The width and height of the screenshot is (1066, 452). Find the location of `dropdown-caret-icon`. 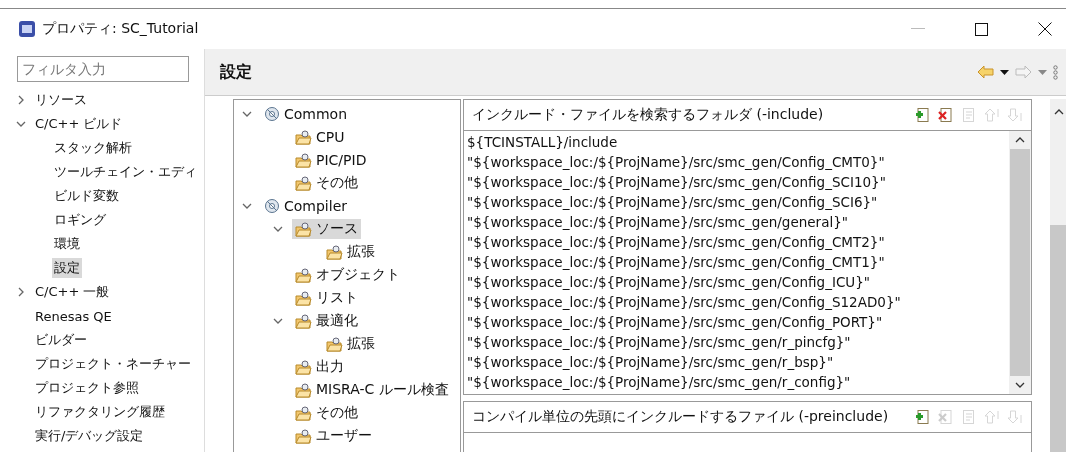

dropdown-caret-icon is located at coordinates (1004, 72).